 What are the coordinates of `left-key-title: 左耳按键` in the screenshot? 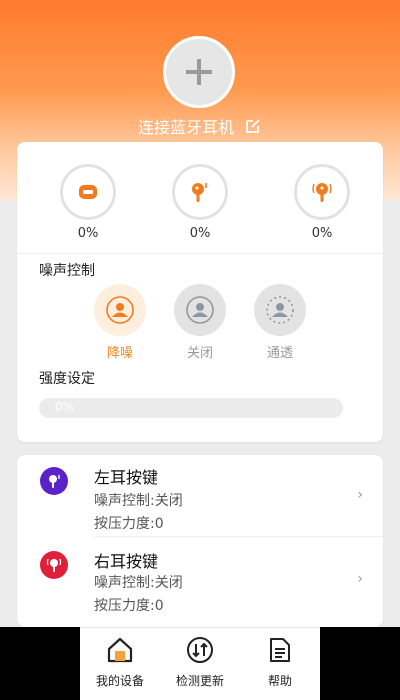 It's located at (126, 477).